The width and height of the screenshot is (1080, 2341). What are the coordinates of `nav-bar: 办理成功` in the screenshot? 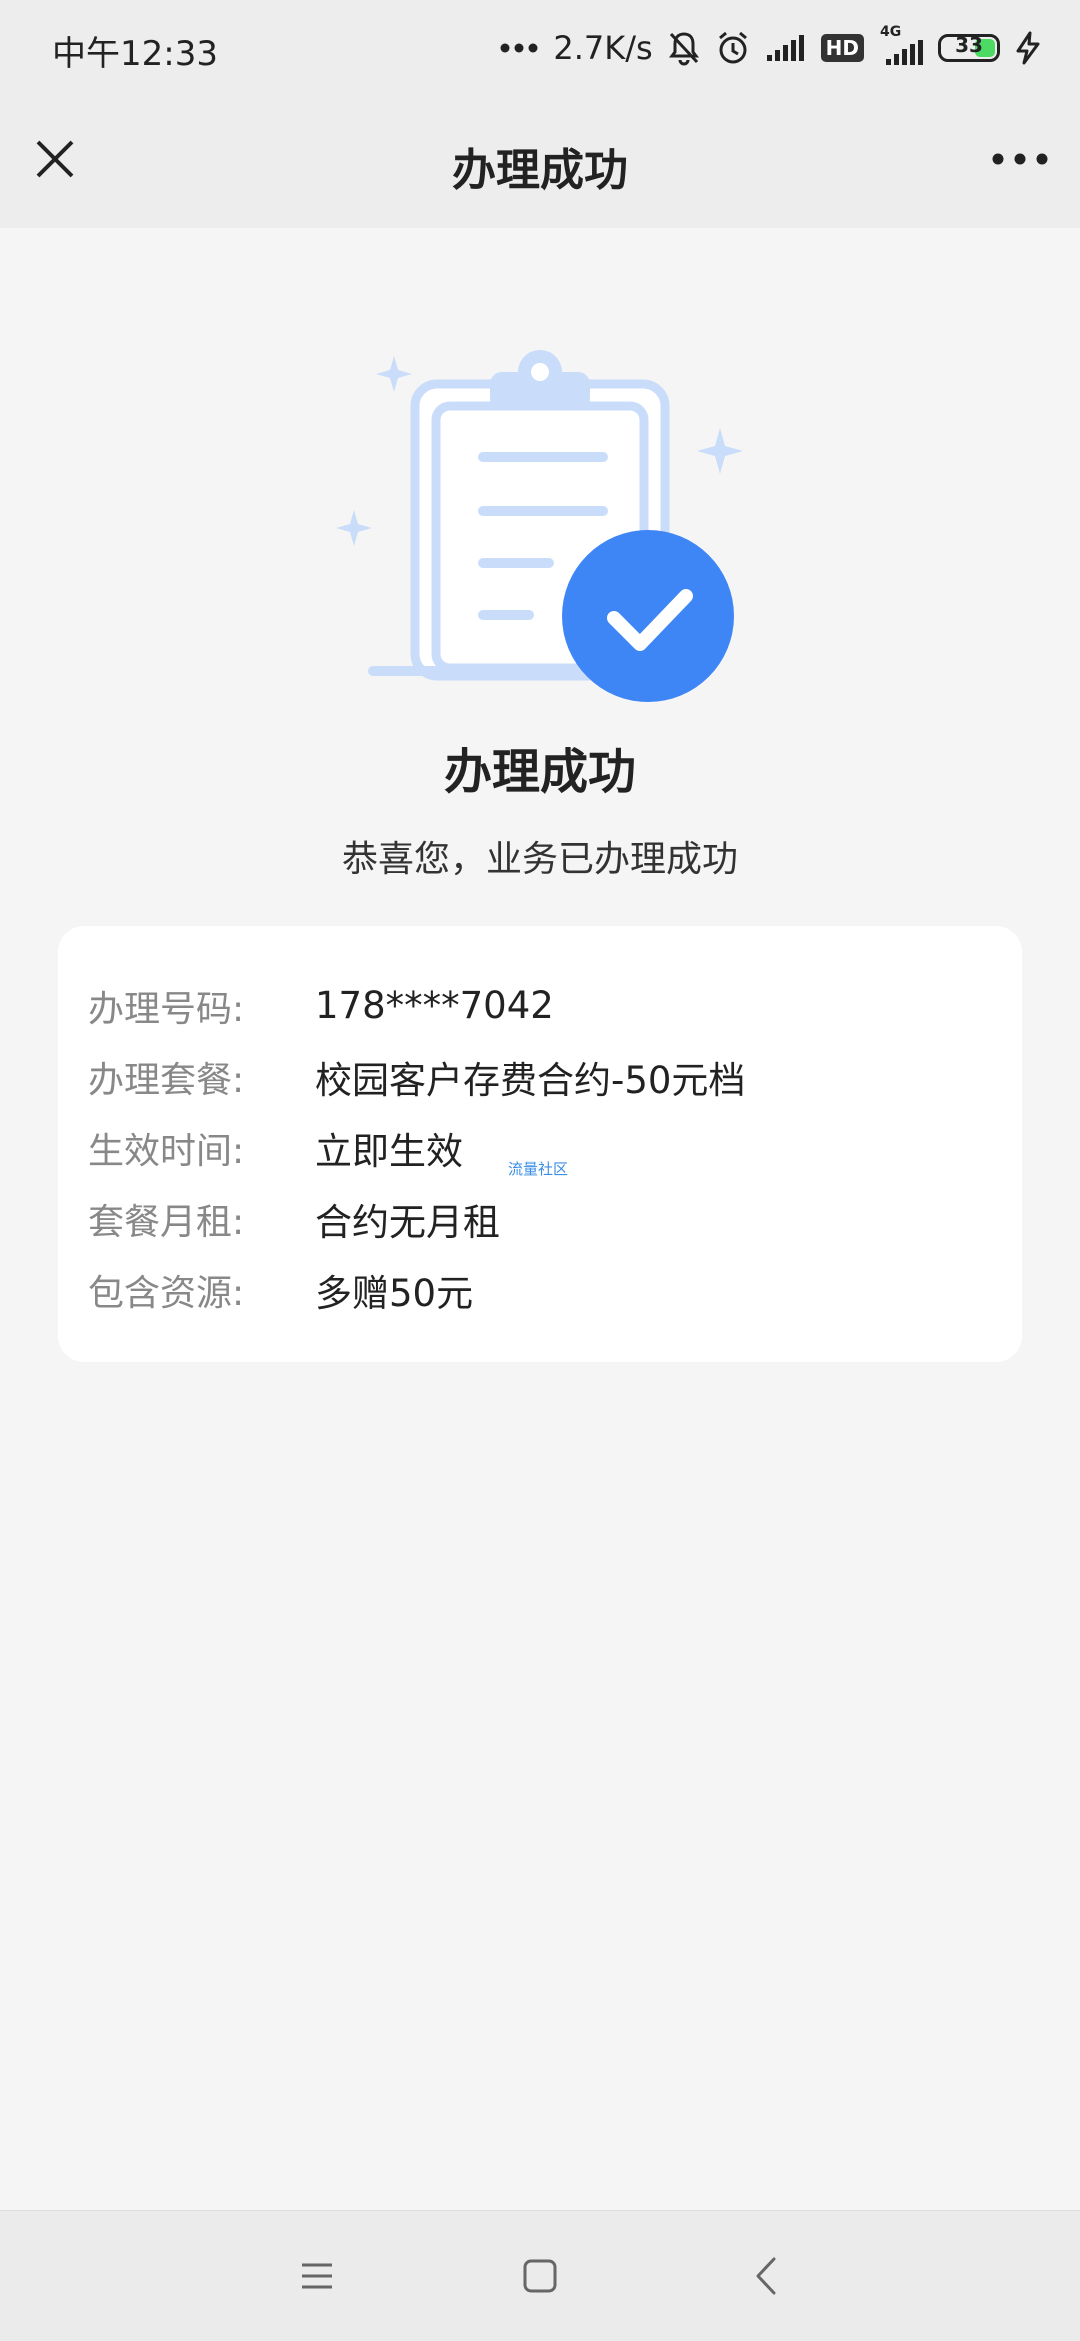 It's located at (540, 162).